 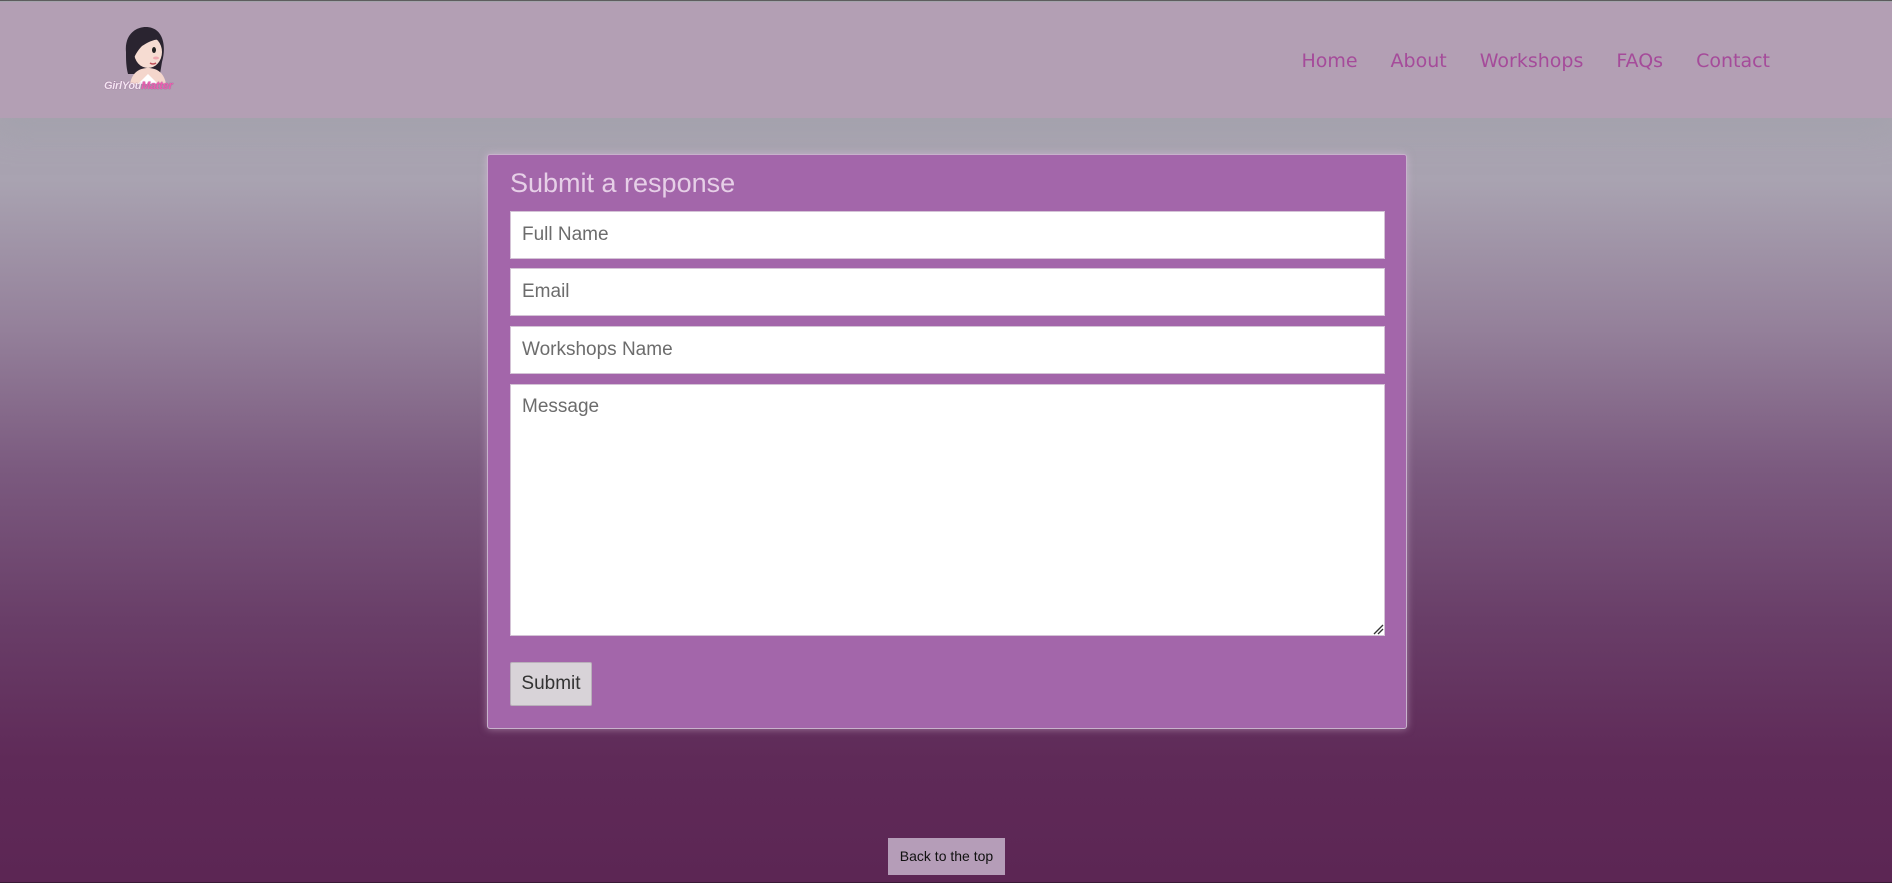 I want to click on nav-home-link: Home, so click(x=1329, y=61).